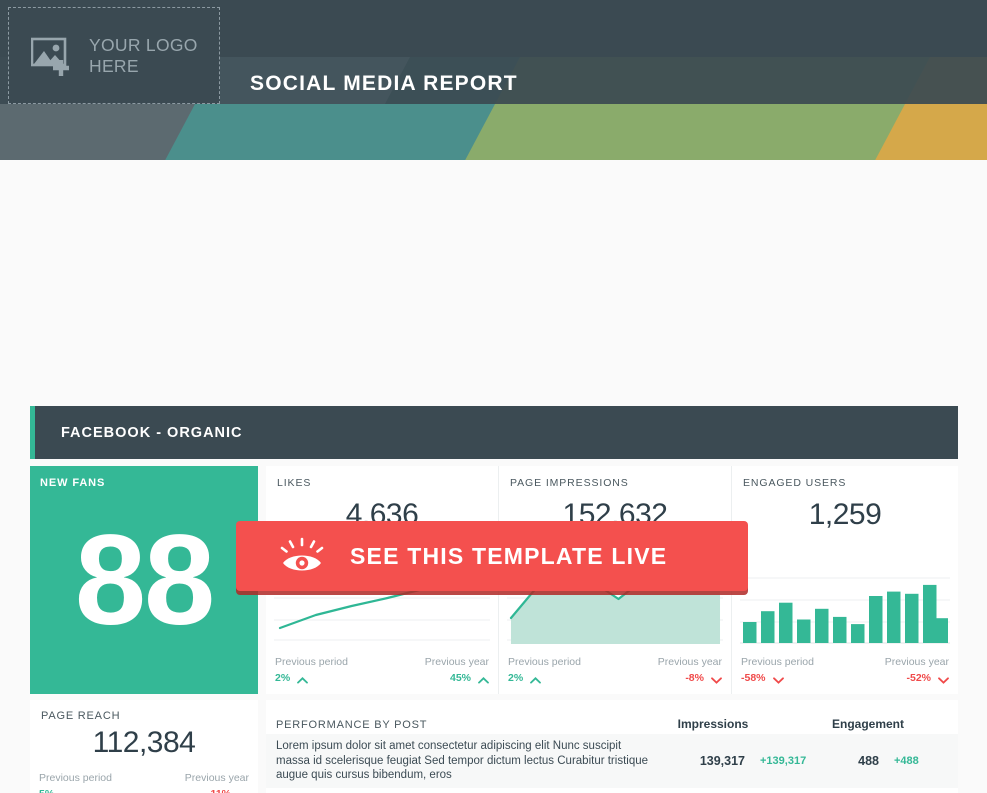  What do you see at coordinates (81, 716) in the screenshot?
I see `card-page-reach-label: PAGE REACH` at bounding box center [81, 716].